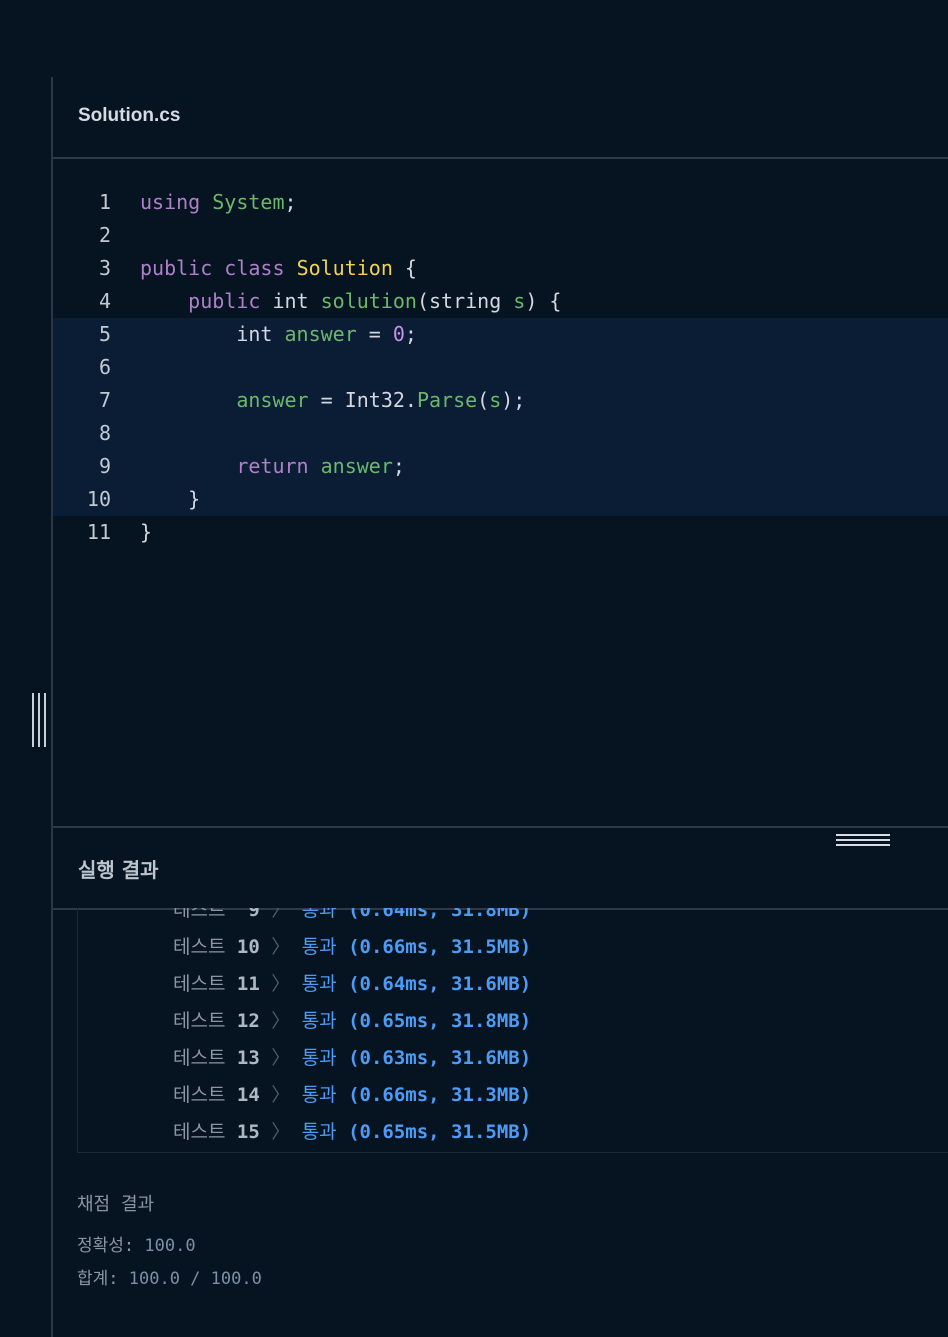 This screenshot has width=948, height=1337. What do you see at coordinates (500, 334) in the screenshot?
I see `code-line: 5 int answer = 0;` at bounding box center [500, 334].